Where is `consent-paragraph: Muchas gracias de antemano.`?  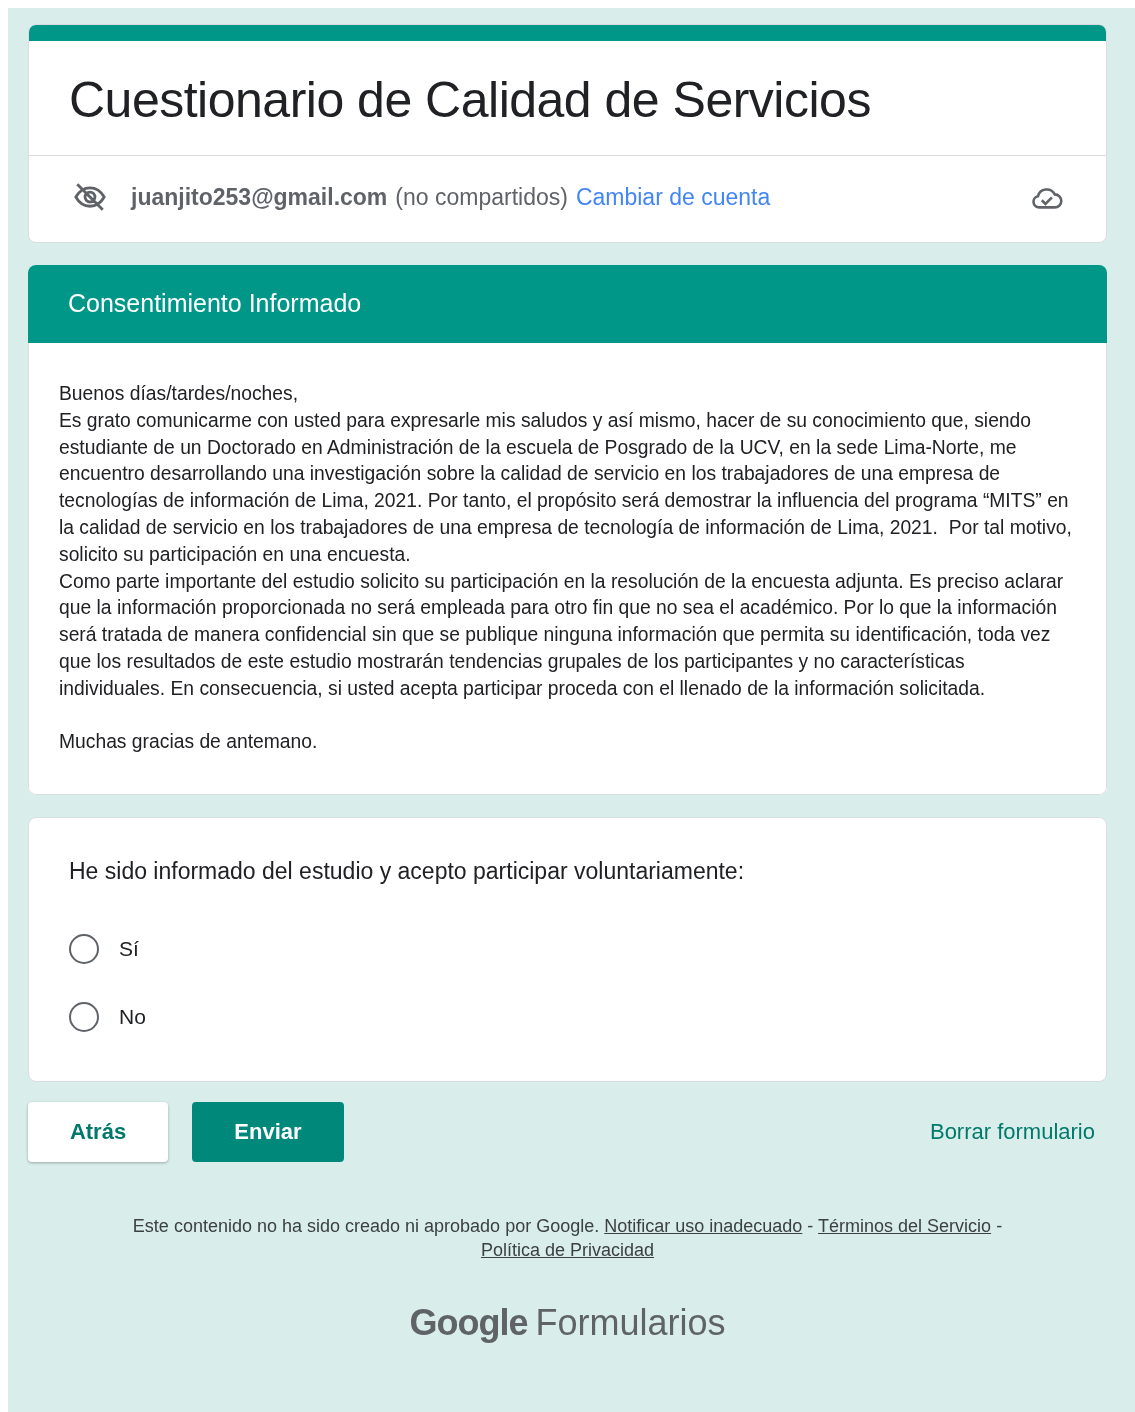
consent-paragraph: Muchas gracias de antemano. is located at coordinates (189, 742).